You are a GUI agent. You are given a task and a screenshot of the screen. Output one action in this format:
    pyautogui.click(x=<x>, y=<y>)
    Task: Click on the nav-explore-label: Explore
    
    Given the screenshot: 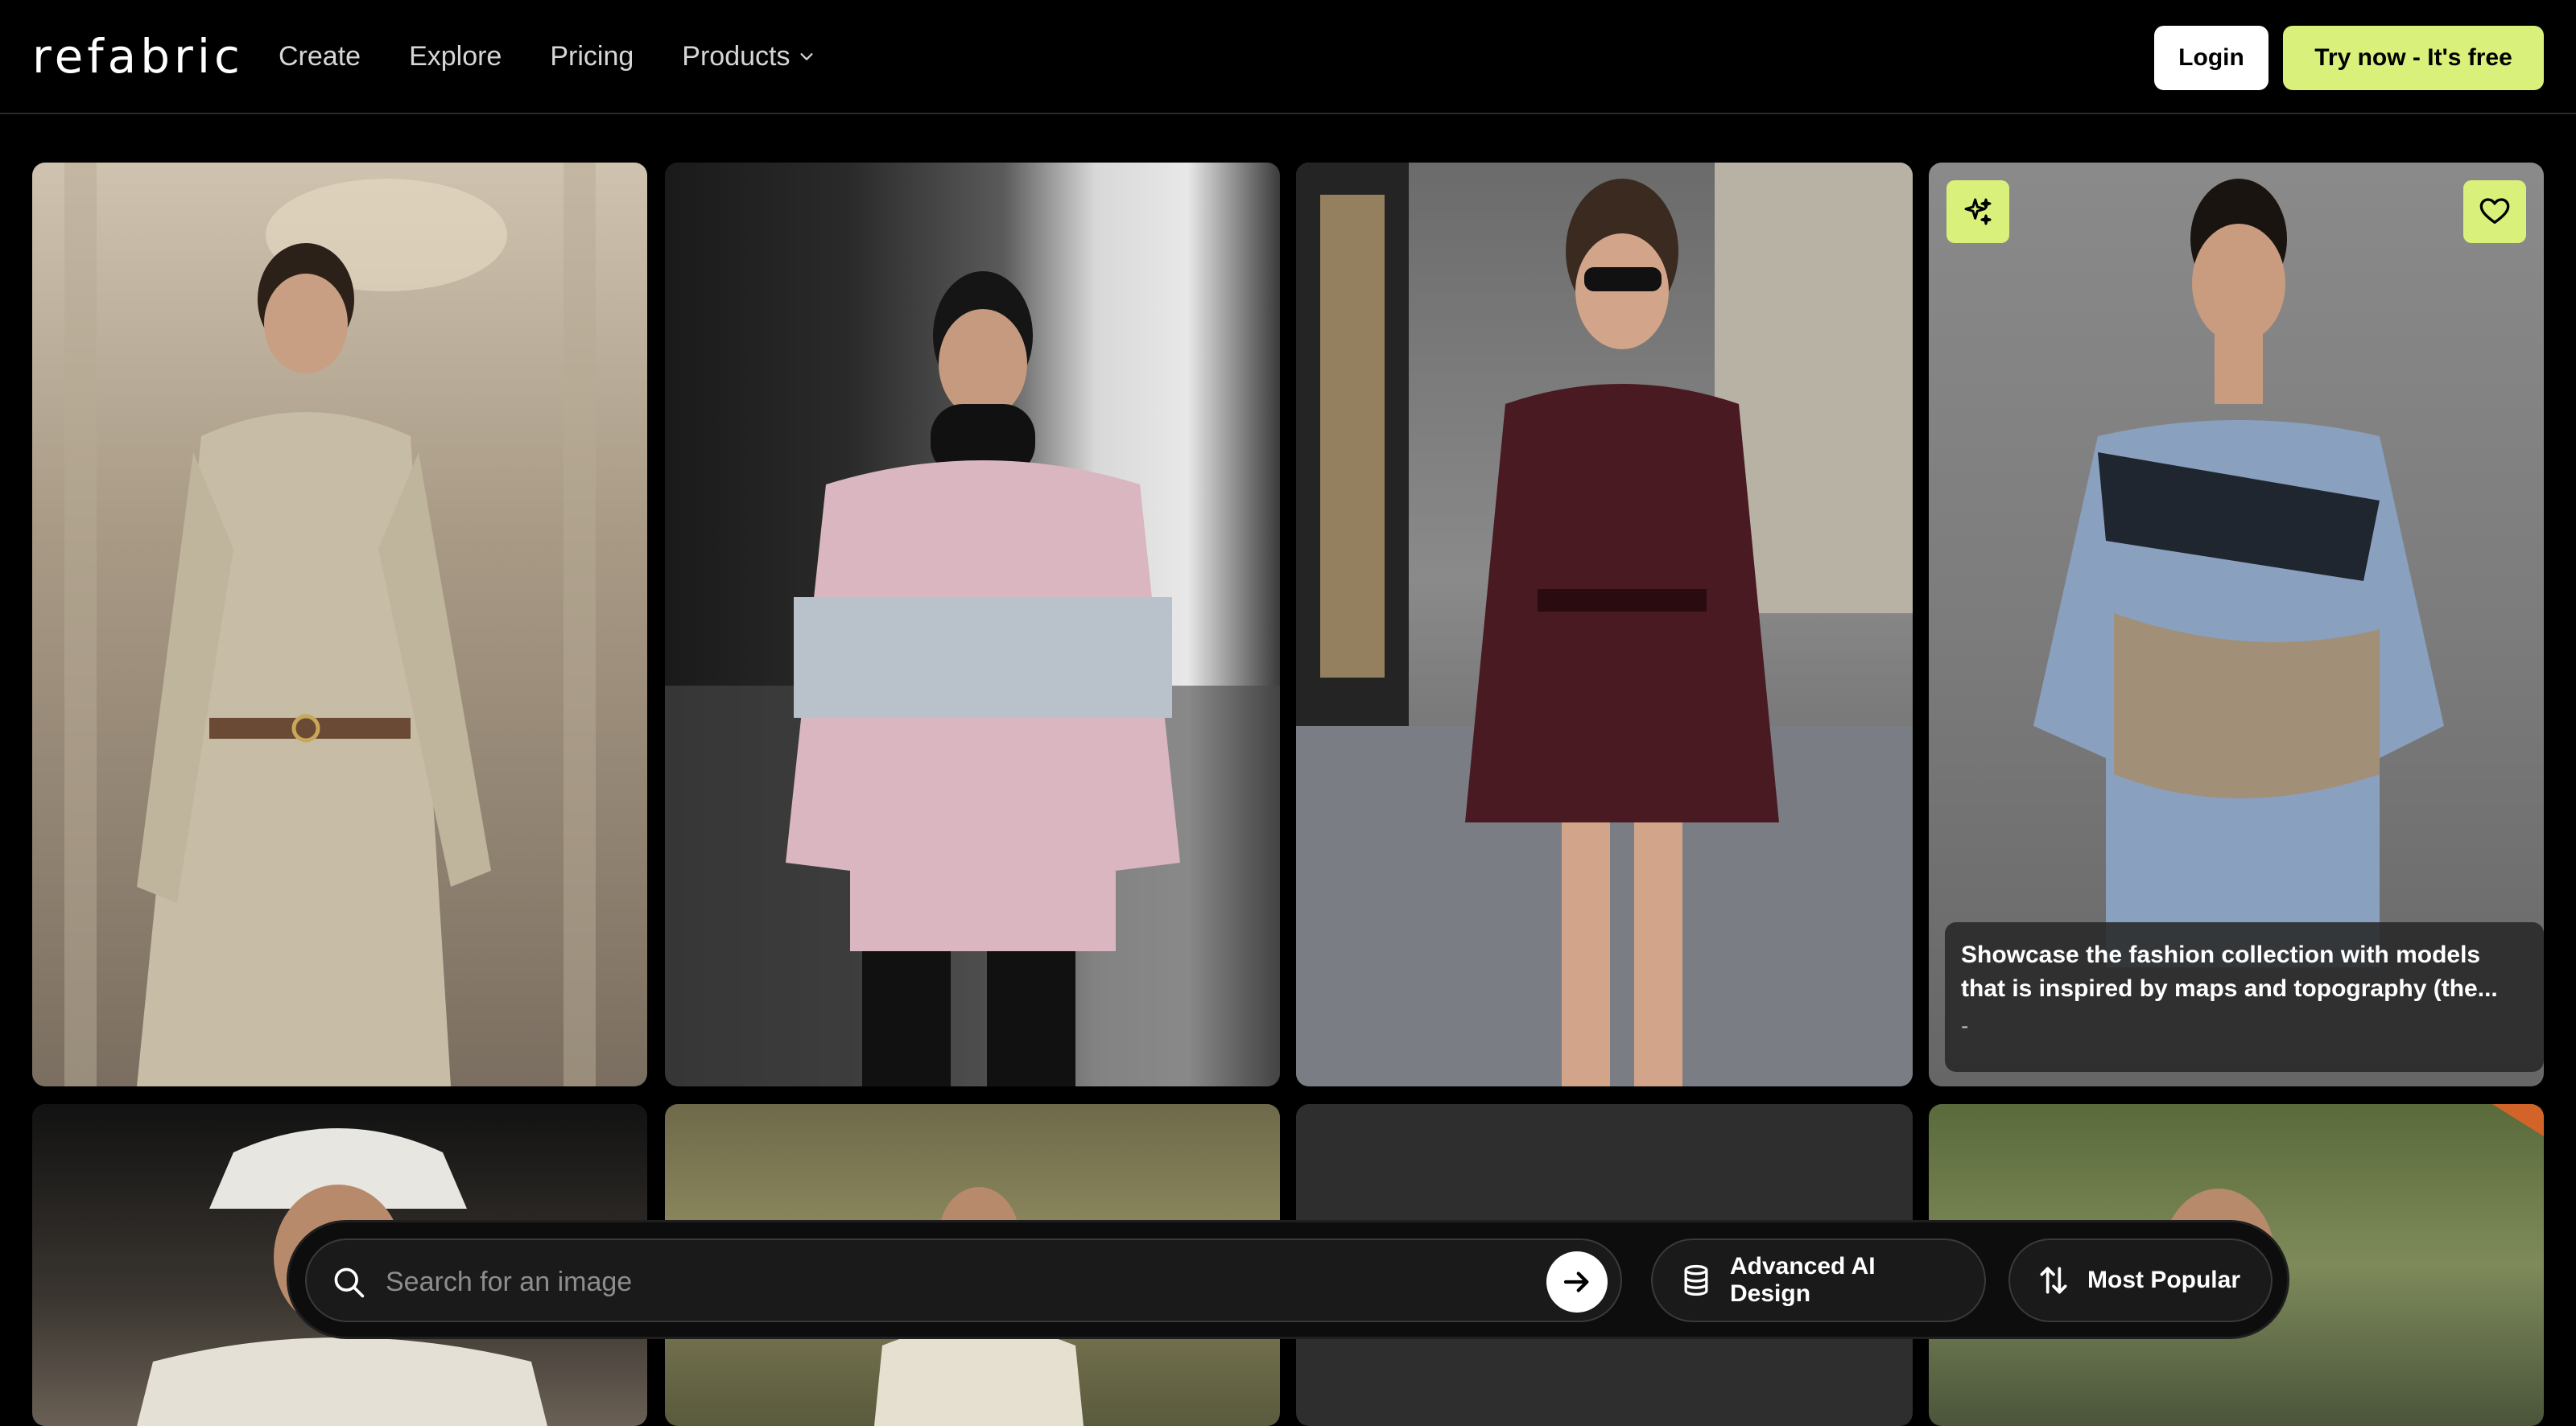 What is the action you would take?
    pyautogui.click(x=455, y=56)
    